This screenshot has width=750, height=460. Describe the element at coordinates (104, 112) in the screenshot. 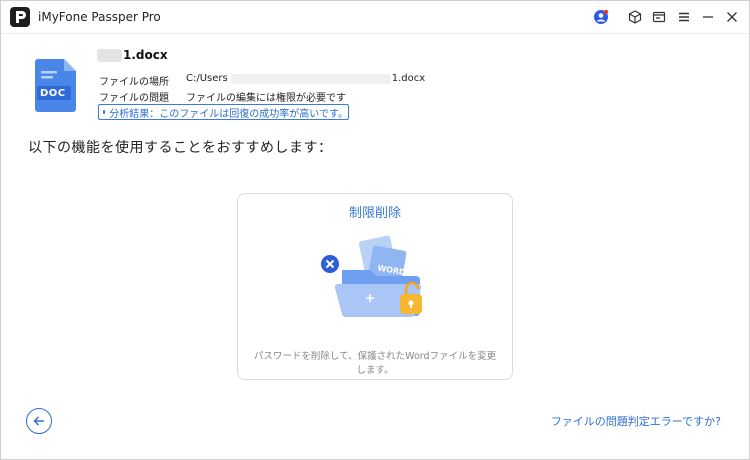

I see `bullet-dot` at that location.